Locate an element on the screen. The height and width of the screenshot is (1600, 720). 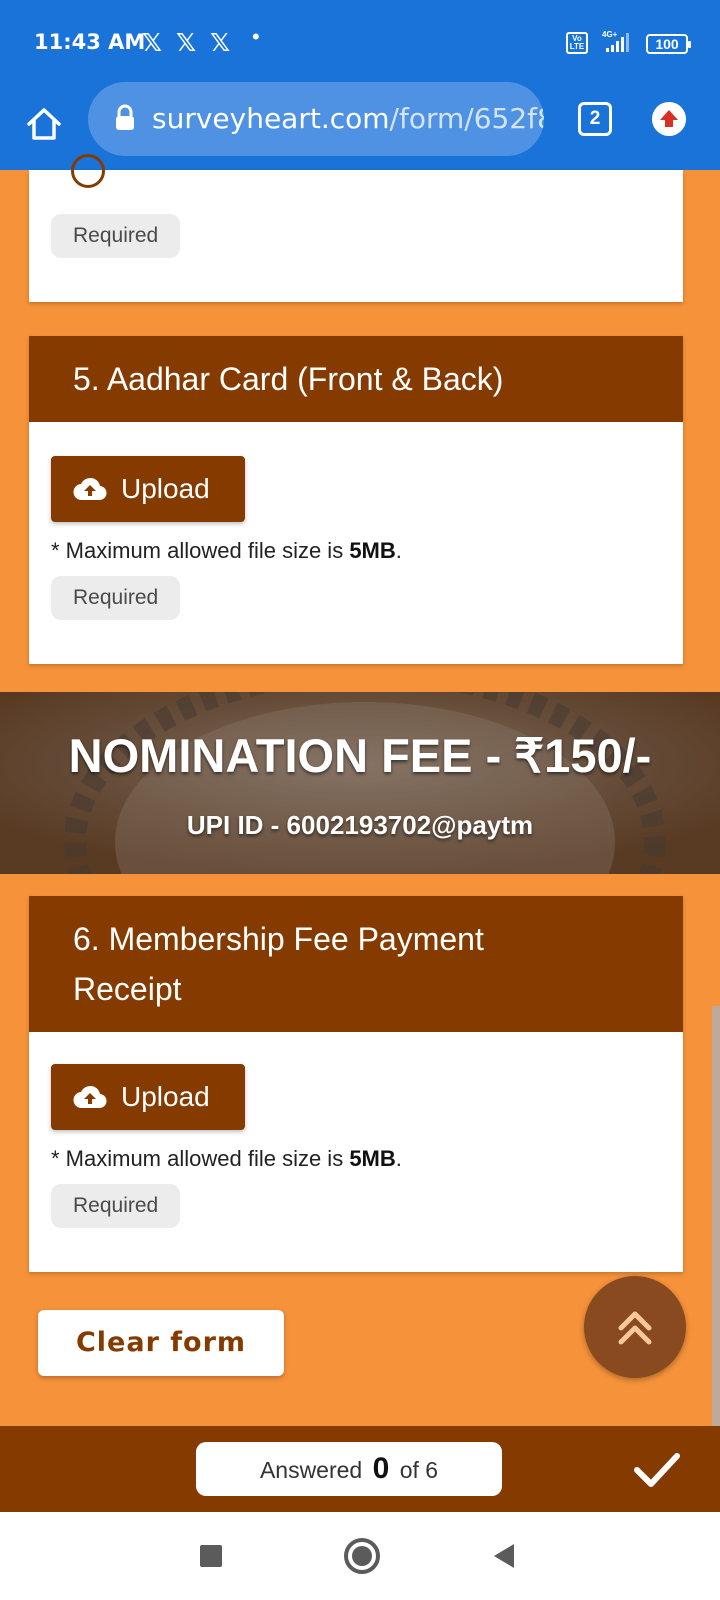
status-bar: 11:43 AM 𝕏 𝕏 𝕏 • Vo LTE 4G+ 100 is located at coordinates (360, 41).